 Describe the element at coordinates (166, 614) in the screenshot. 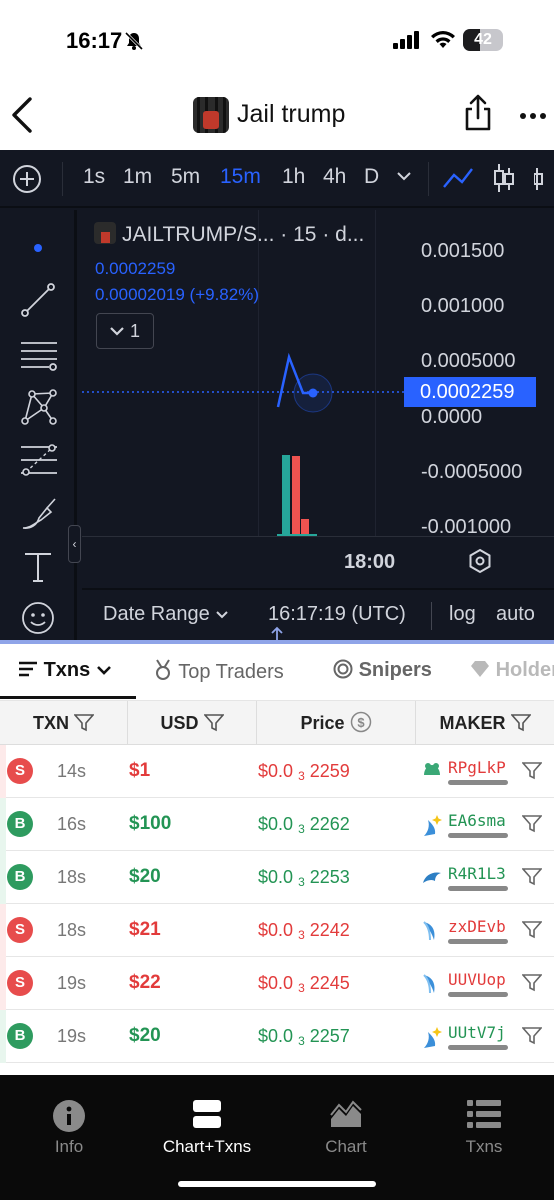

I see `date-range-button: Date Range` at that location.